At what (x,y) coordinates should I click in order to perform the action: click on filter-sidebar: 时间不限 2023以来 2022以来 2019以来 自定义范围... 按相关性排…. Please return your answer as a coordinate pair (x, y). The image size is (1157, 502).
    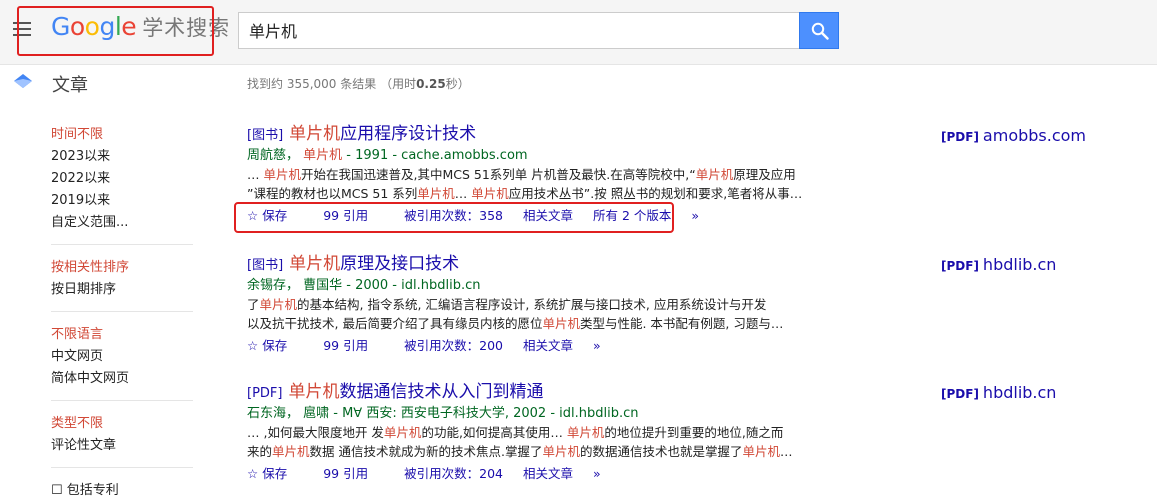
    Looking at the image, I should click on (122, 313).